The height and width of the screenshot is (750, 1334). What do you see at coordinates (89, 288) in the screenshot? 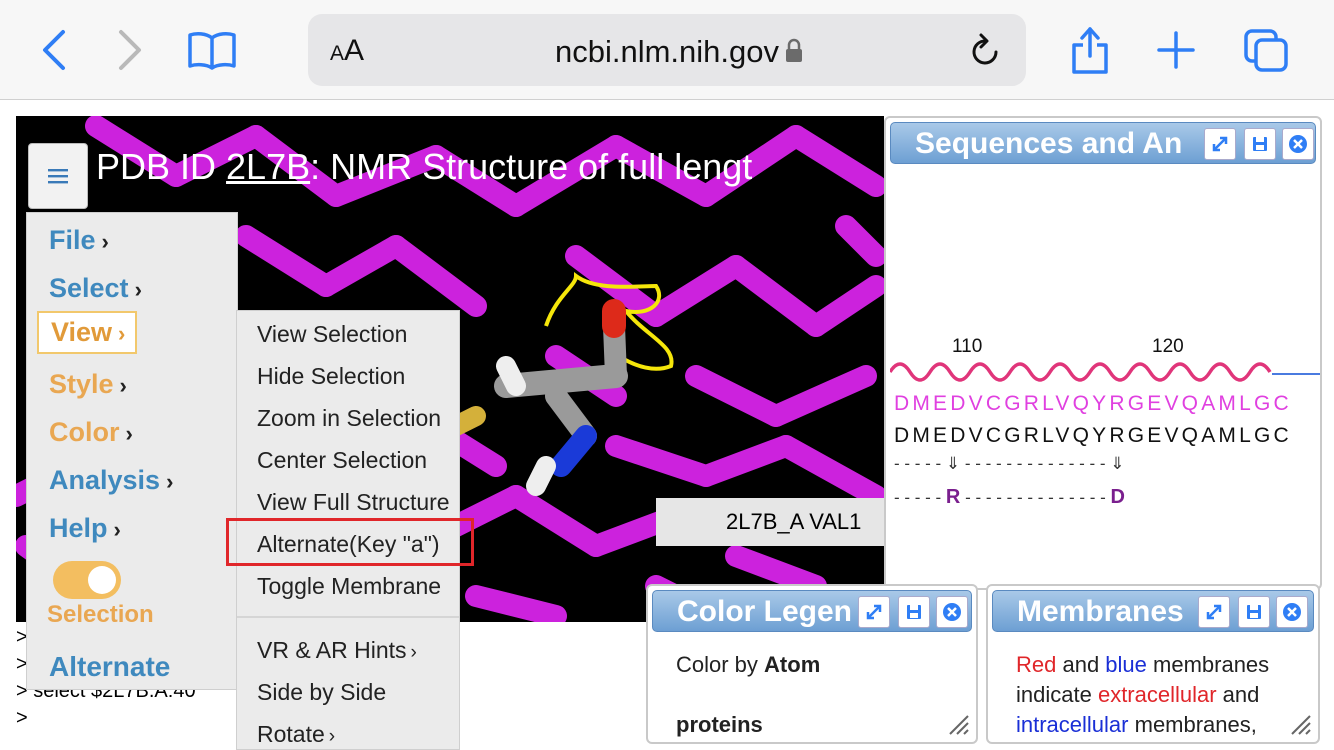
I see `menu-label: Select` at bounding box center [89, 288].